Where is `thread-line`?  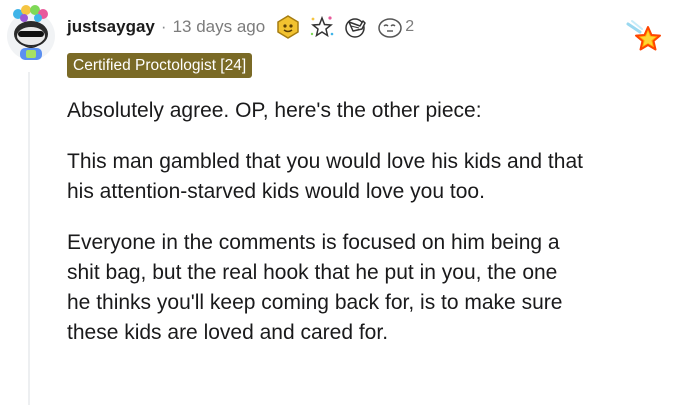 thread-line is located at coordinates (29, 238).